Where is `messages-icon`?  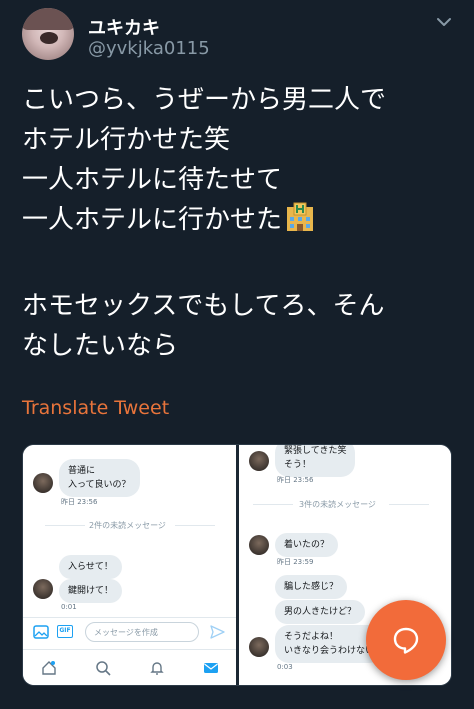
messages-icon is located at coordinates (211, 668).